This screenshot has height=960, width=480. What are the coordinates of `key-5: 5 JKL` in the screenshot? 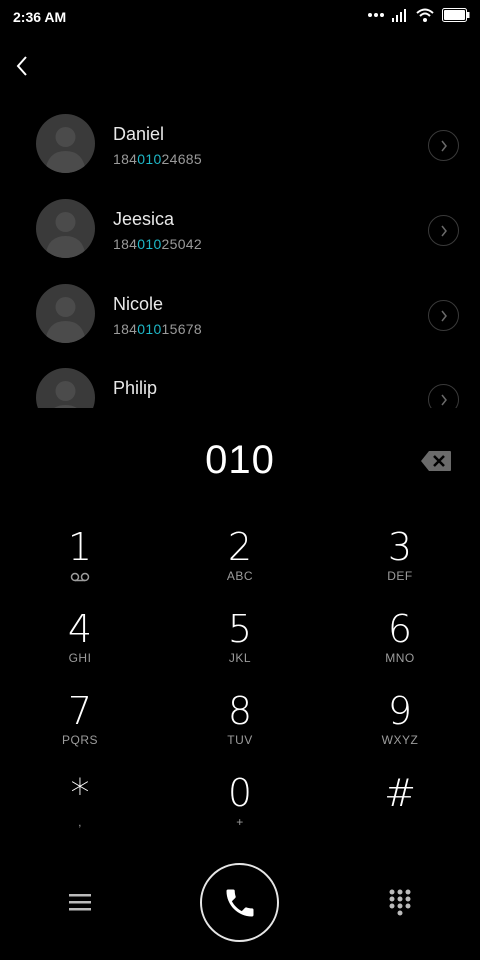 It's located at (240, 643).